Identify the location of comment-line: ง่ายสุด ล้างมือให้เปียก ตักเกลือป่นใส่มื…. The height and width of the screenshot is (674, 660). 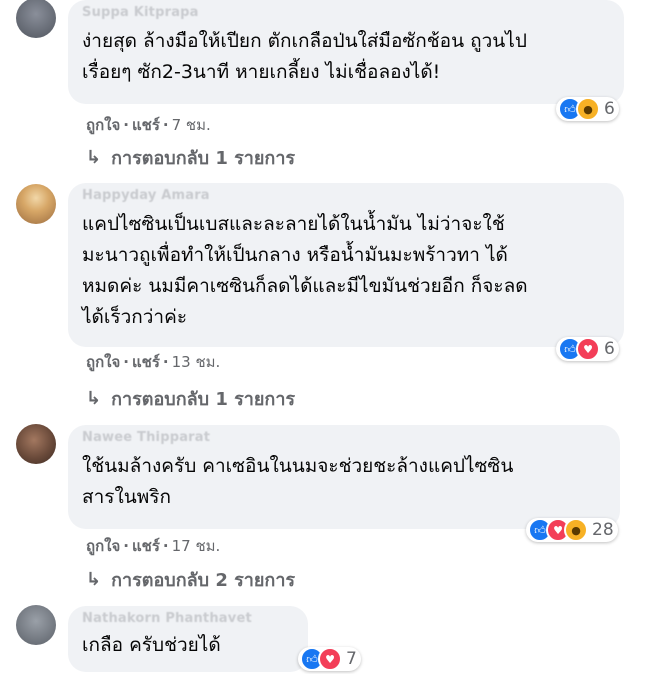
(304, 41).